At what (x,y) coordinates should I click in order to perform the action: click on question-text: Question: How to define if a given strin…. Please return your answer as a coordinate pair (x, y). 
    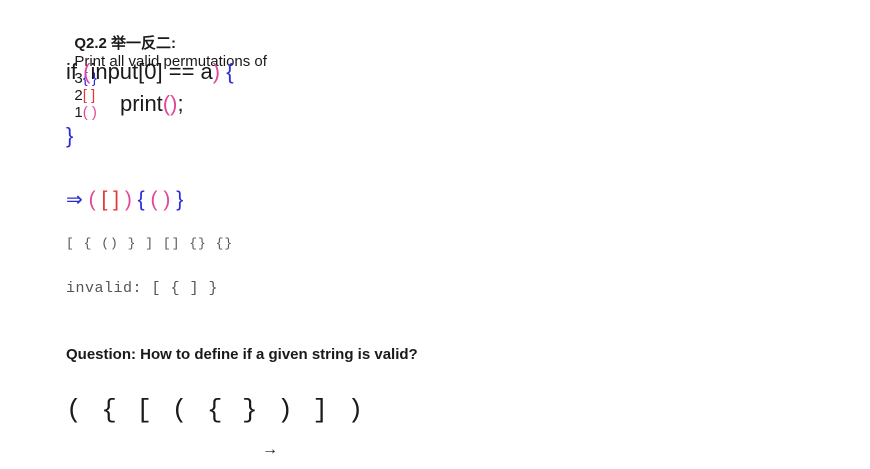
    Looking at the image, I should click on (242, 354).